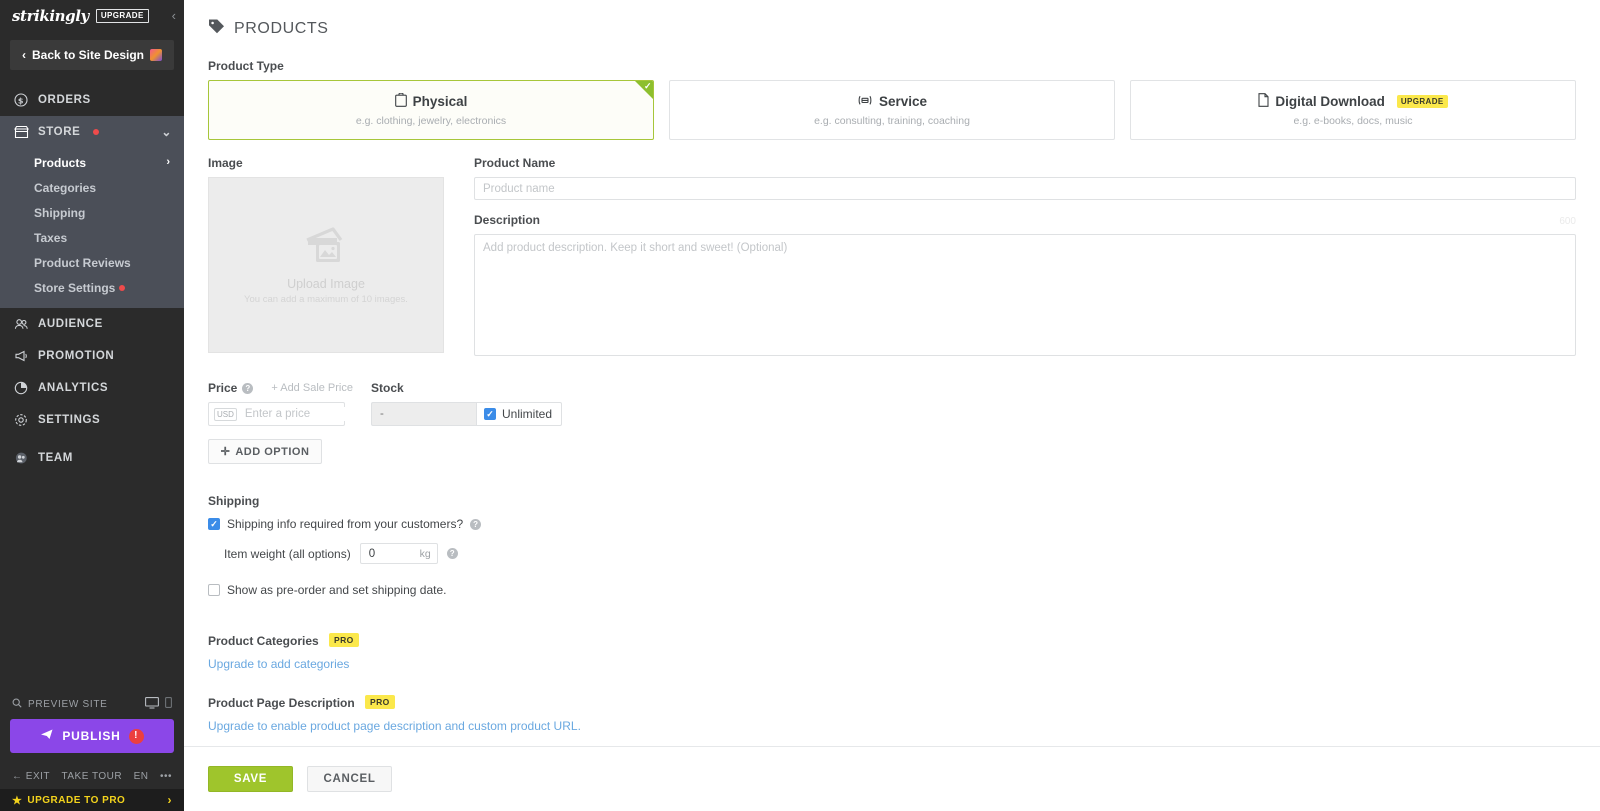 The height and width of the screenshot is (811, 1600). I want to click on upgrade-to-pro-button: ★ UPGRADE TO PRO ›, so click(92, 800).